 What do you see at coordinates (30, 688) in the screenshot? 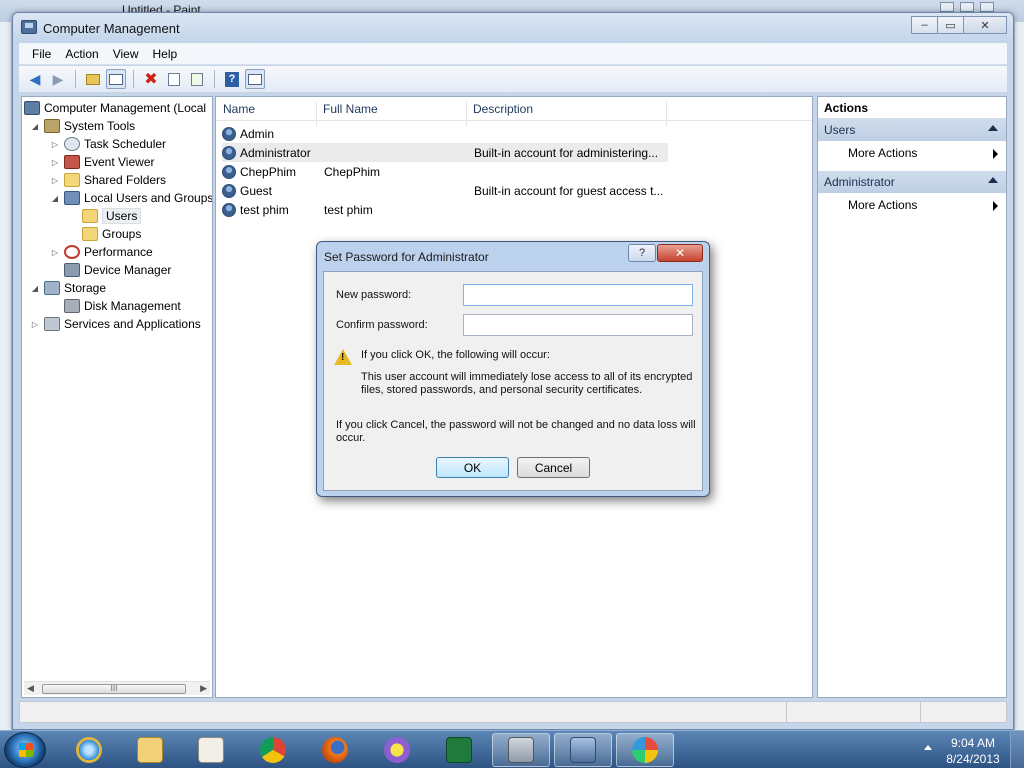
I see `scroll-left-icon: ◀` at bounding box center [30, 688].